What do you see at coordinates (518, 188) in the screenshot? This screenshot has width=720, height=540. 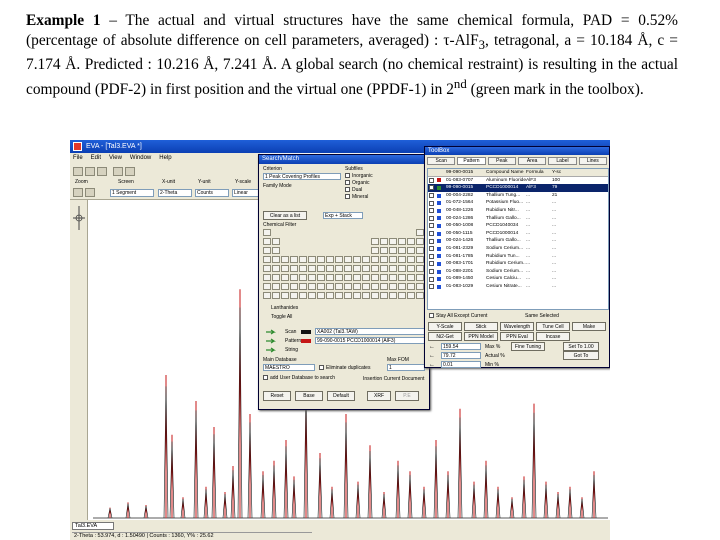 I see `pattern-row: 99-090-0015 PCCD1000014 AlF3 79` at bounding box center [518, 188].